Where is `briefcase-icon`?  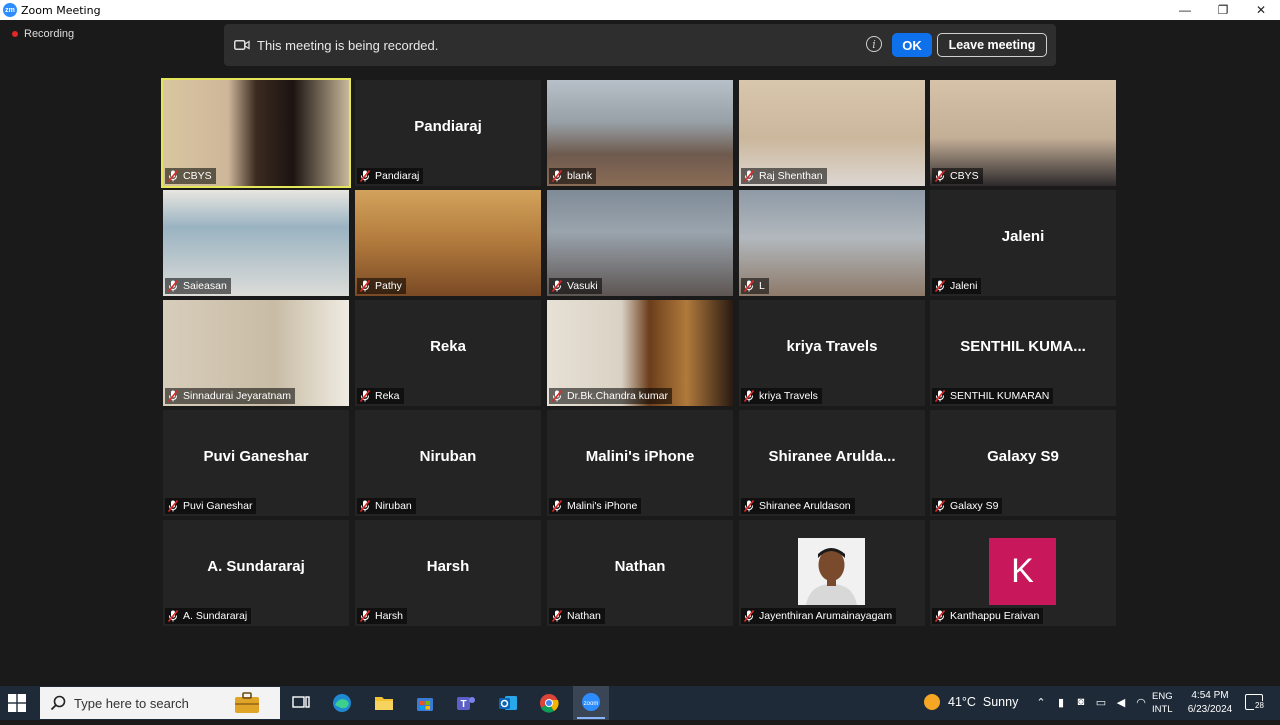
briefcase-icon is located at coordinates (247, 703).